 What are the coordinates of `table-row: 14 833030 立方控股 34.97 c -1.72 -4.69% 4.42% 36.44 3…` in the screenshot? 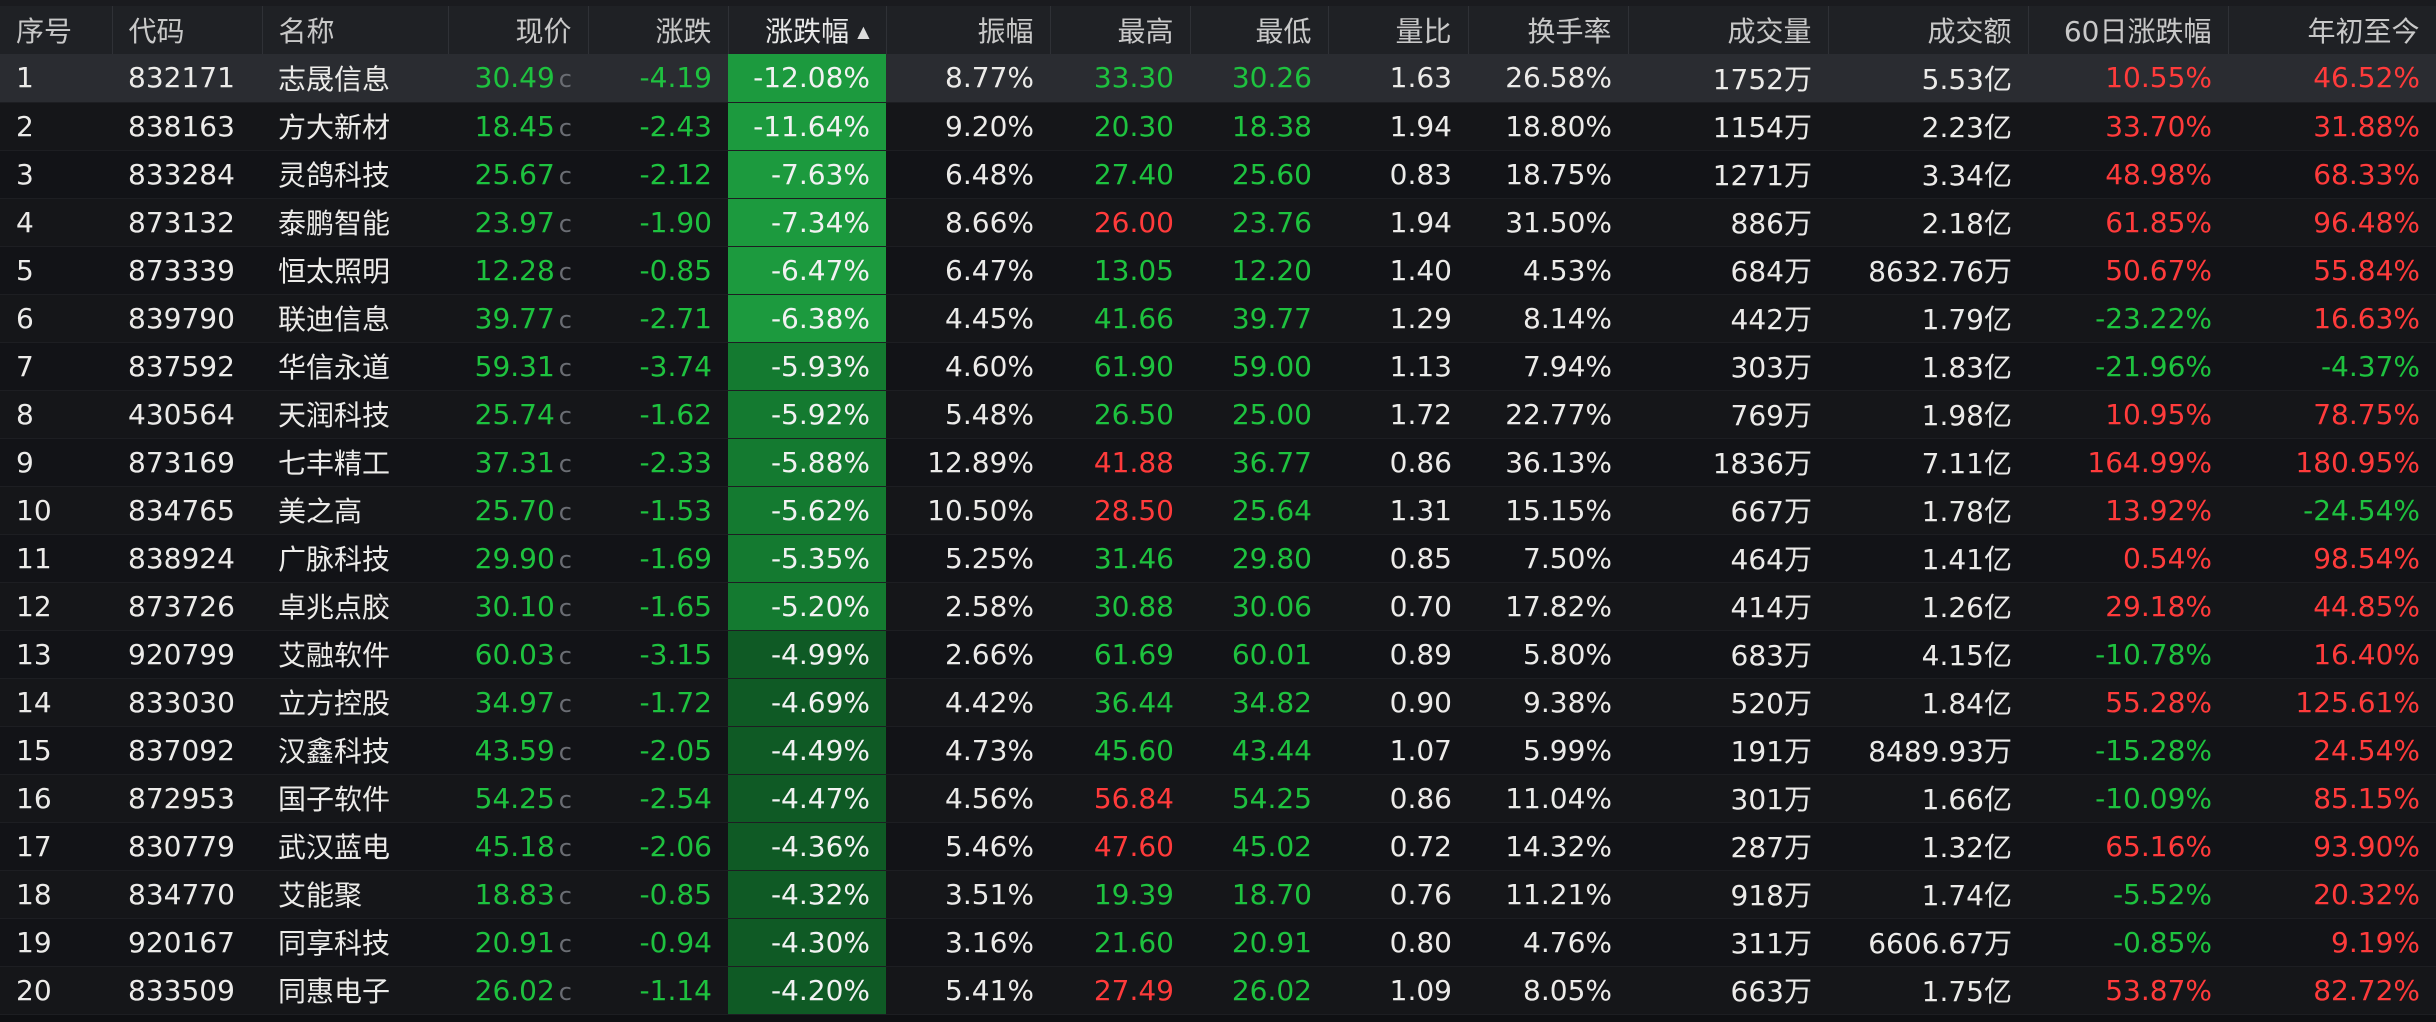 It's located at (1218, 702).